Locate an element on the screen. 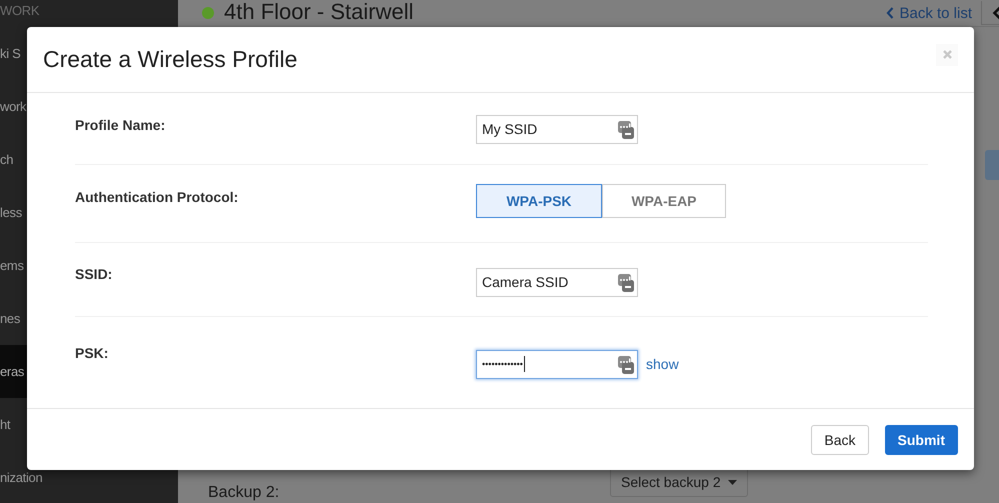 This screenshot has width=999, height=503. status-dot is located at coordinates (208, 13).